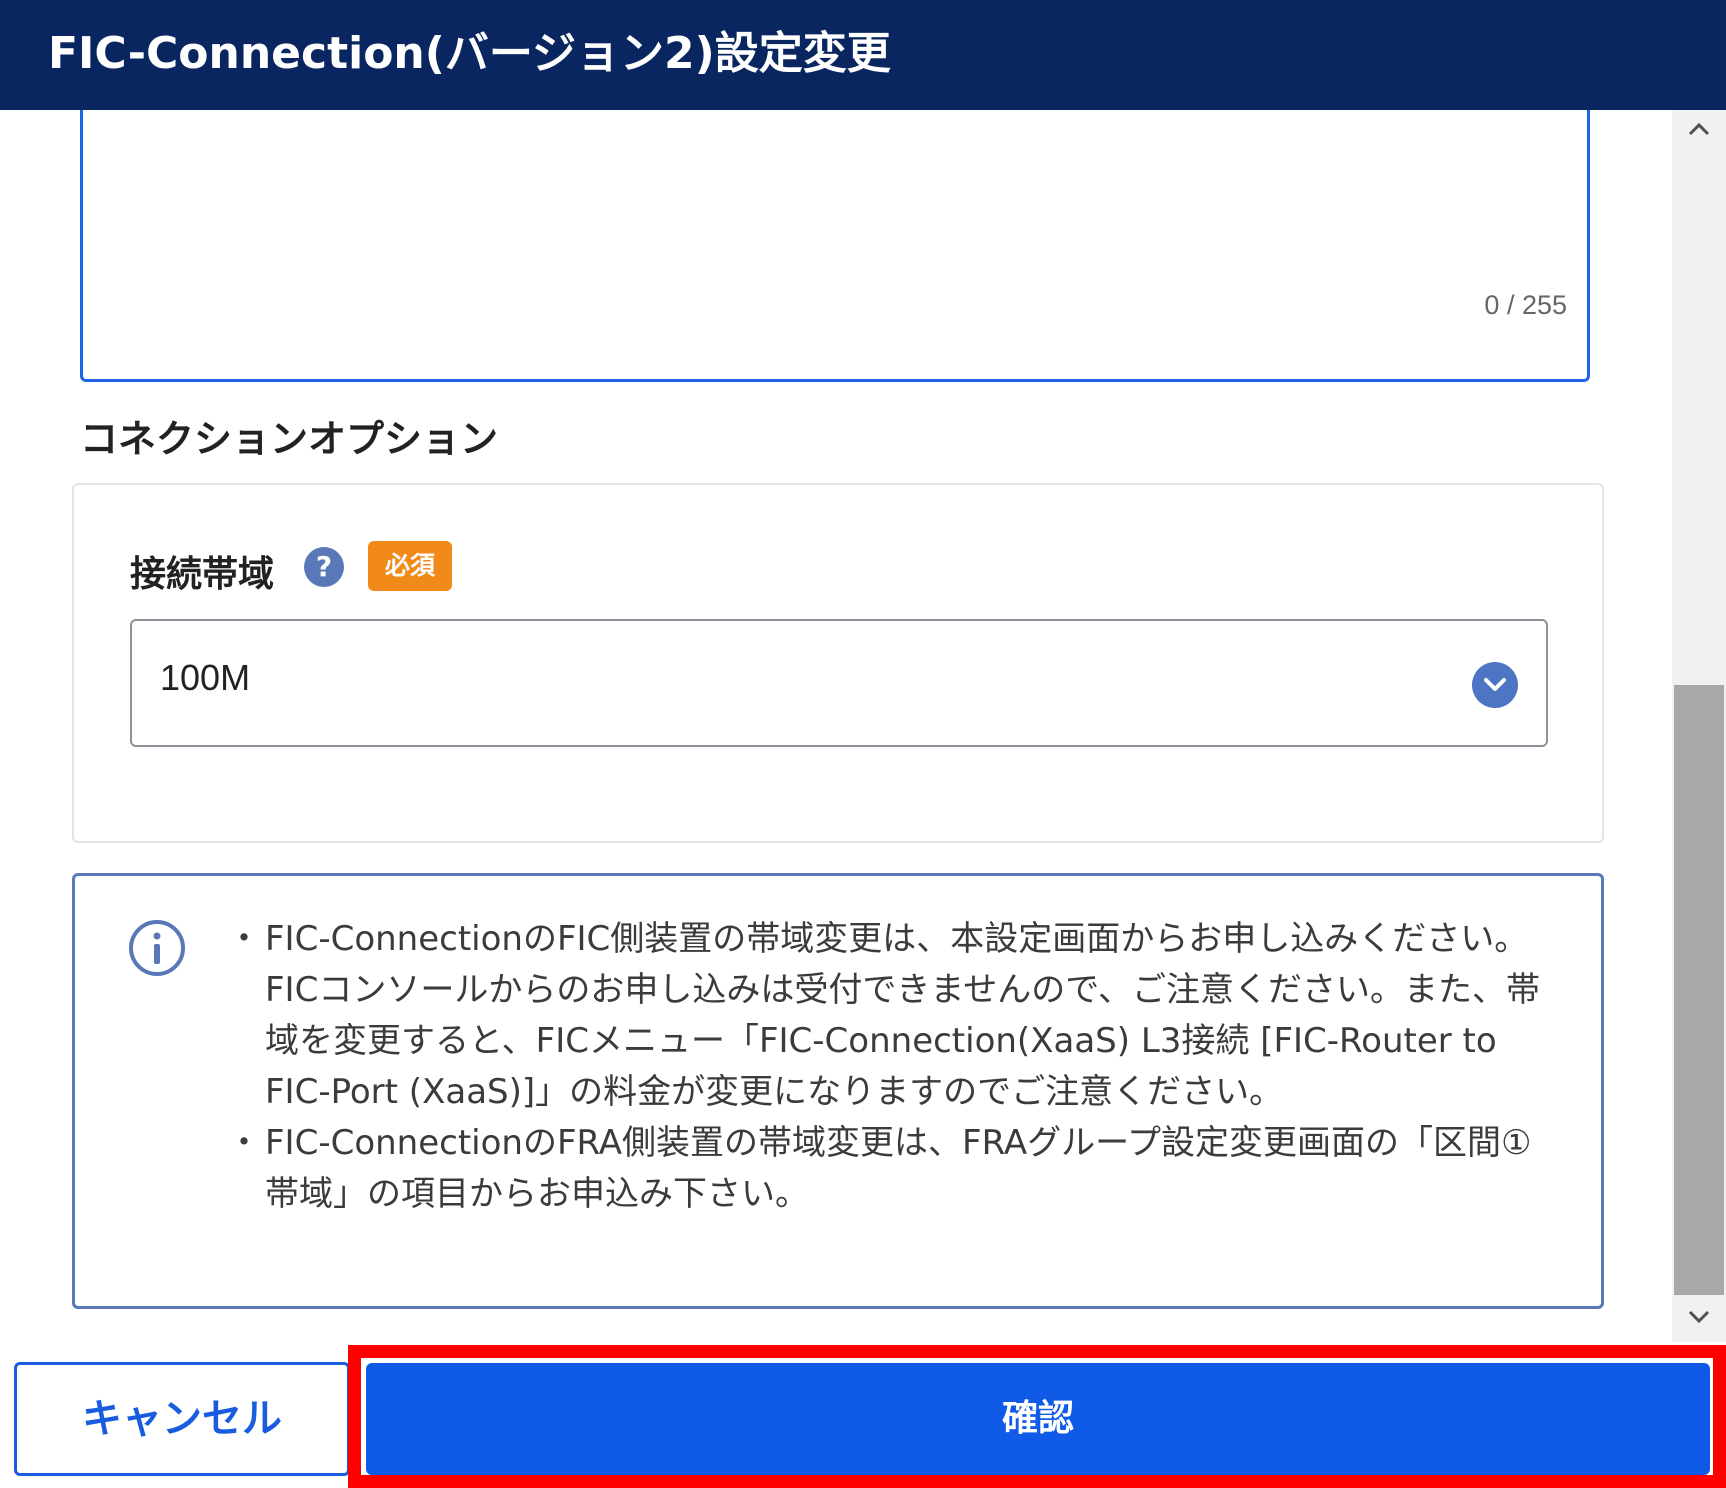  Describe the element at coordinates (157, 948) in the screenshot. I see `info-icon` at that location.